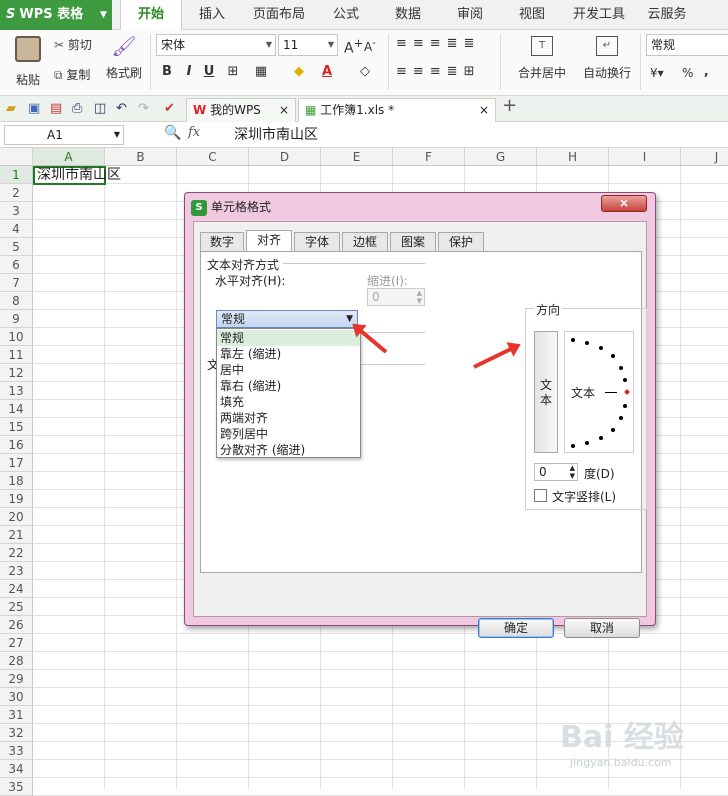 The width and height of the screenshot is (728, 796). What do you see at coordinates (365, 72) in the screenshot?
I see `clear-format-button: ◇` at bounding box center [365, 72].